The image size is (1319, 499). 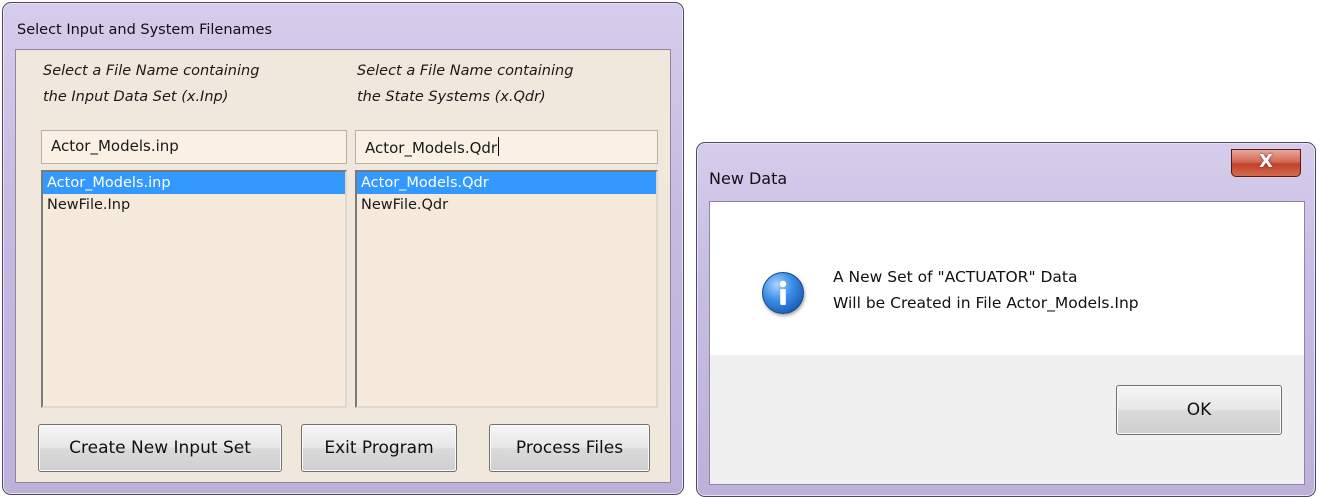 I want to click on input-label-line1: Select a File Name containing, so click(x=151, y=71).